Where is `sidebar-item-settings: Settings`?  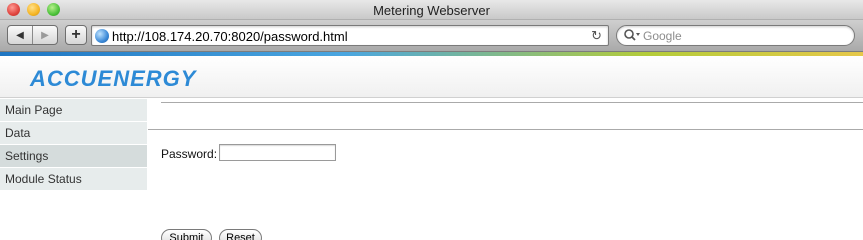
sidebar-item-settings: Settings is located at coordinates (73, 156).